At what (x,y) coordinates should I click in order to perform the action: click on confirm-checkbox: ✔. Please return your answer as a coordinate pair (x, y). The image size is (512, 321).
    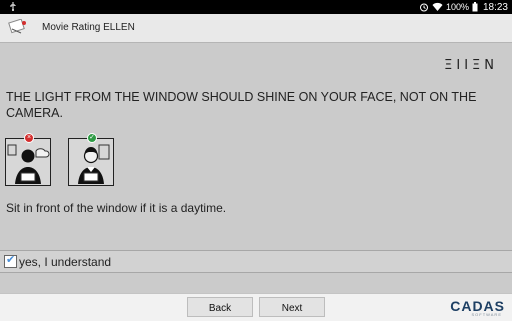
    Looking at the image, I should click on (10, 261).